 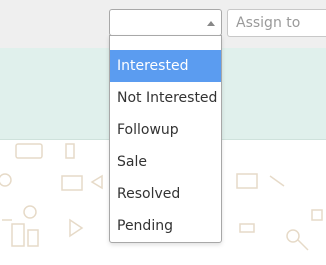 I want to click on status-select, so click(x=165, y=22).